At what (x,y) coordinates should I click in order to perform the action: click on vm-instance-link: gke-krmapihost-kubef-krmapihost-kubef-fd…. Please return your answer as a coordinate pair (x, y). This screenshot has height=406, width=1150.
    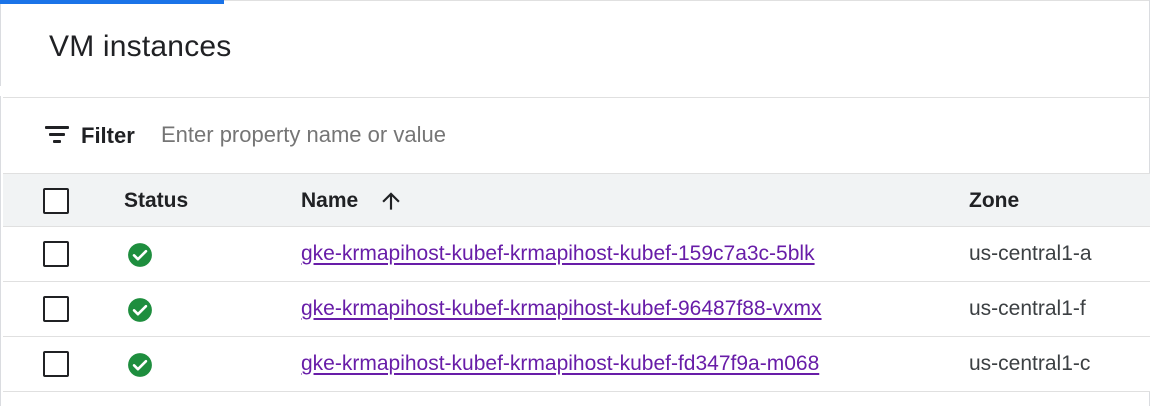
    Looking at the image, I should click on (560, 364).